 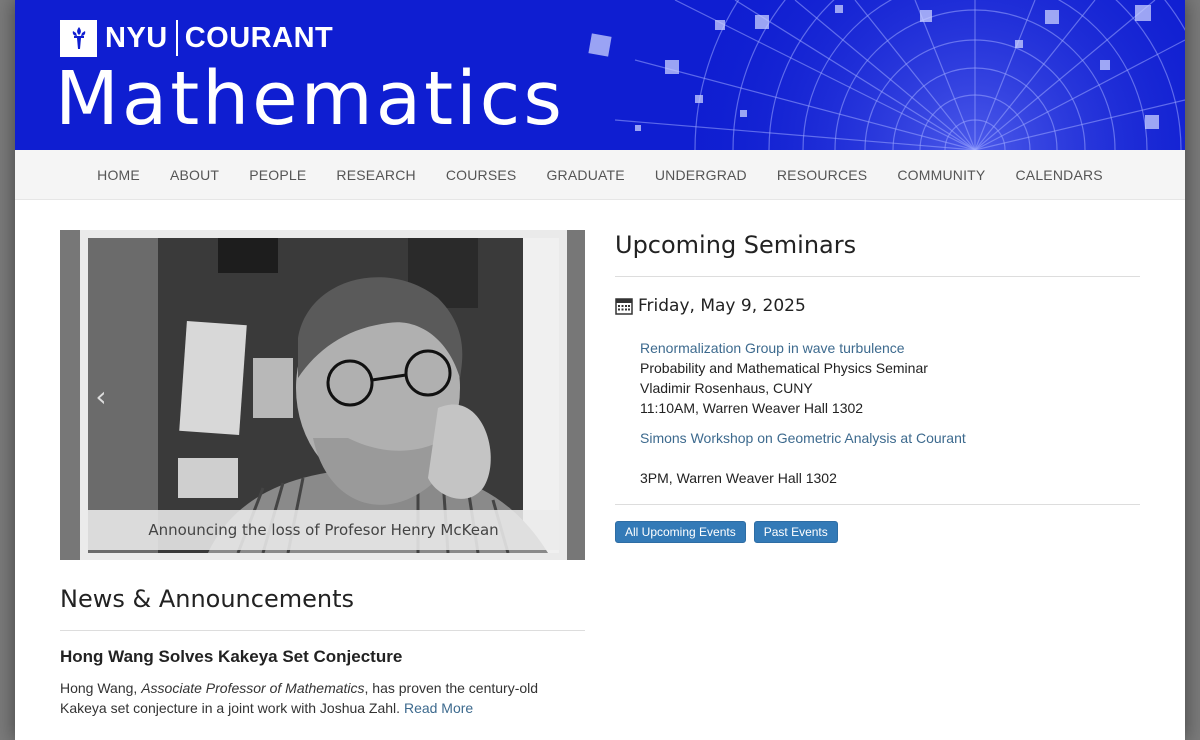 I want to click on event-speaker: Vladimir Rosenhaus, CUNY, so click(x=726, y=388).